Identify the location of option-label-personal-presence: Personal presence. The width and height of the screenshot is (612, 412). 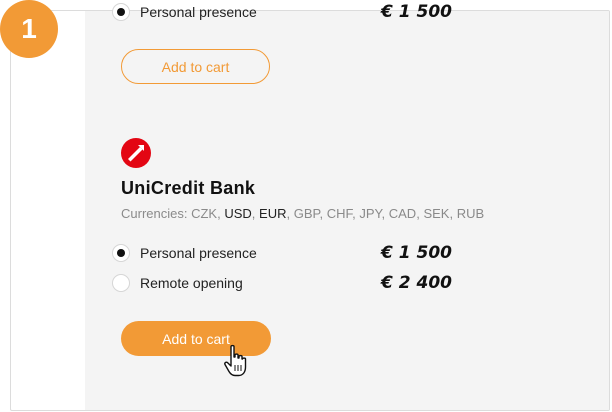
(198, 253).